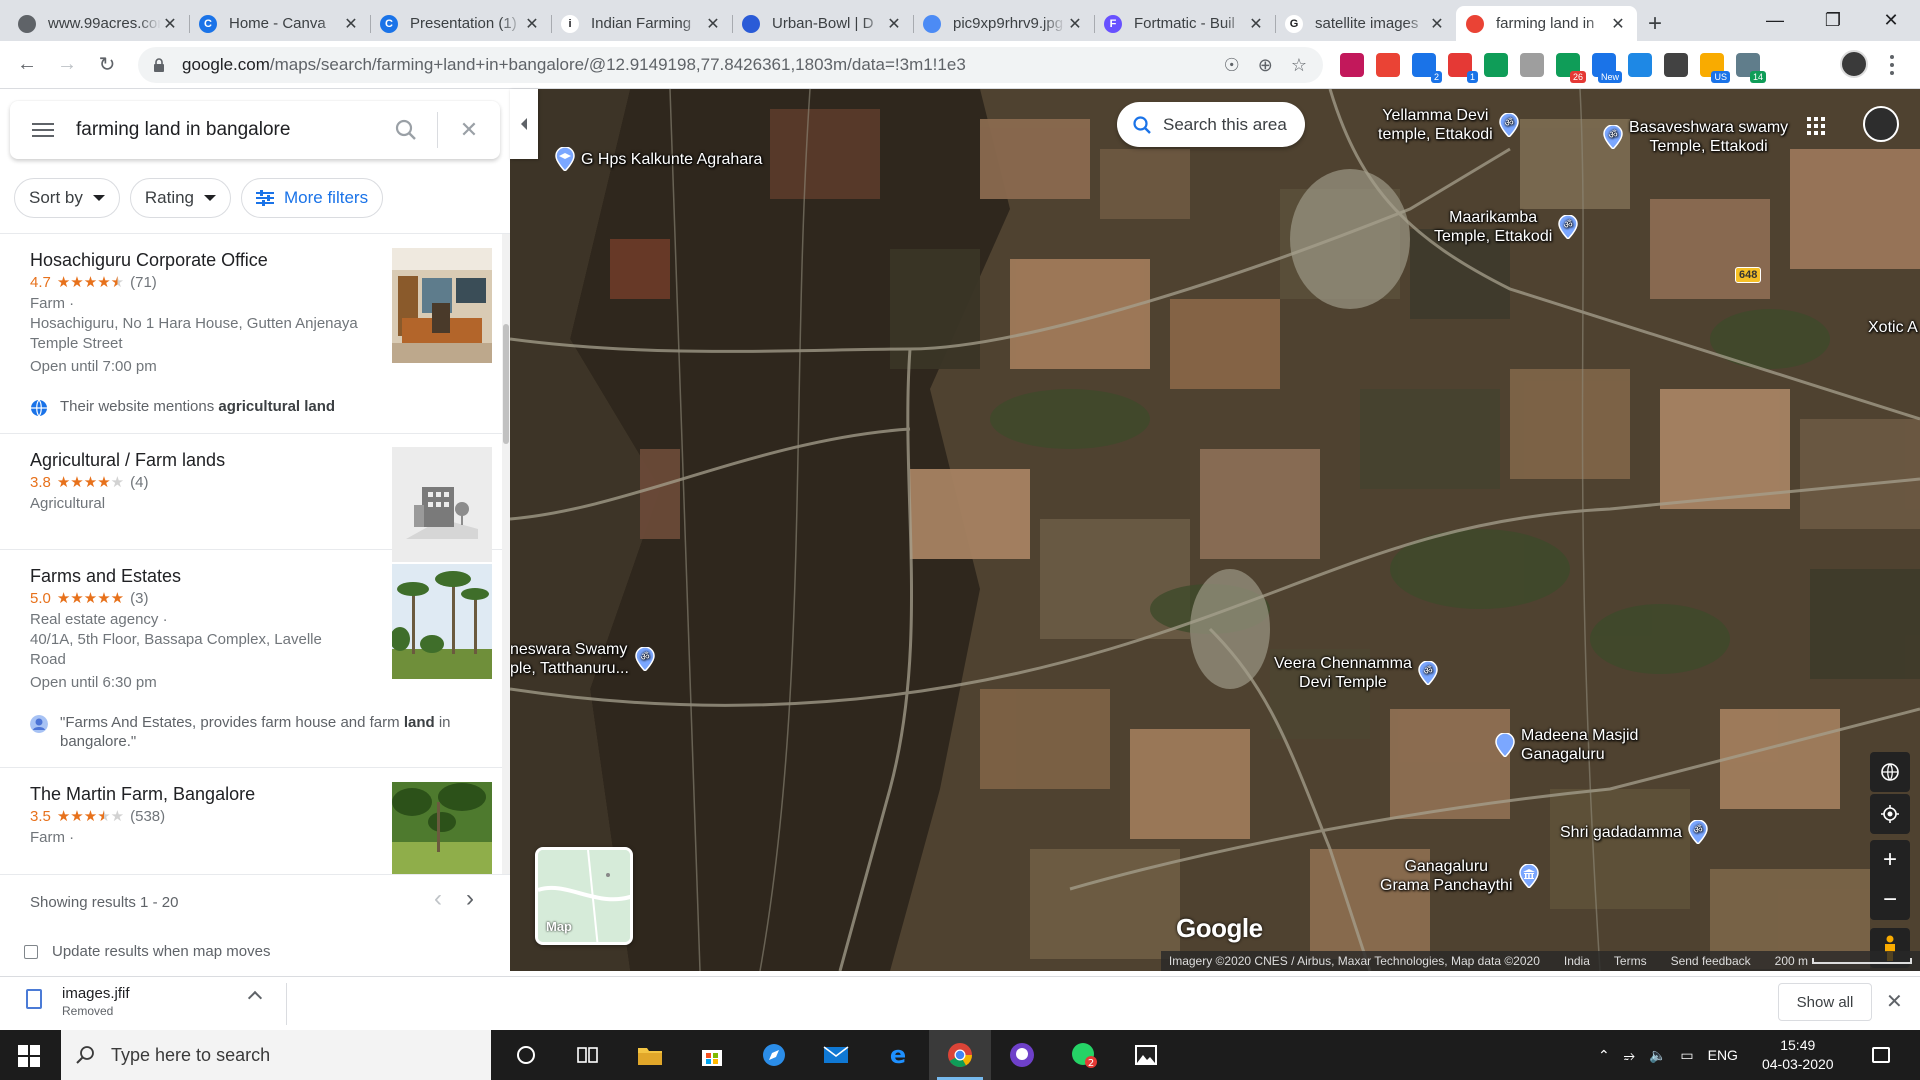  What do you see at coordinates (255, 998) in the screenshot?
I see `chevron-up-icon` at bounding box center [255, 998].